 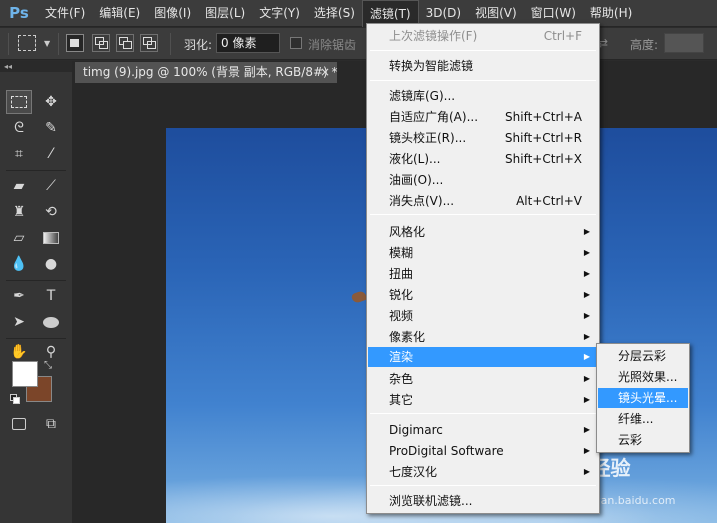 What do you see at coordinates (210, 72) in the screenshot?
I see `document-tab-title: timg (9).jpg @ 100% (背景 副本, RGB/8#) *` at bounding box center [210, 72].